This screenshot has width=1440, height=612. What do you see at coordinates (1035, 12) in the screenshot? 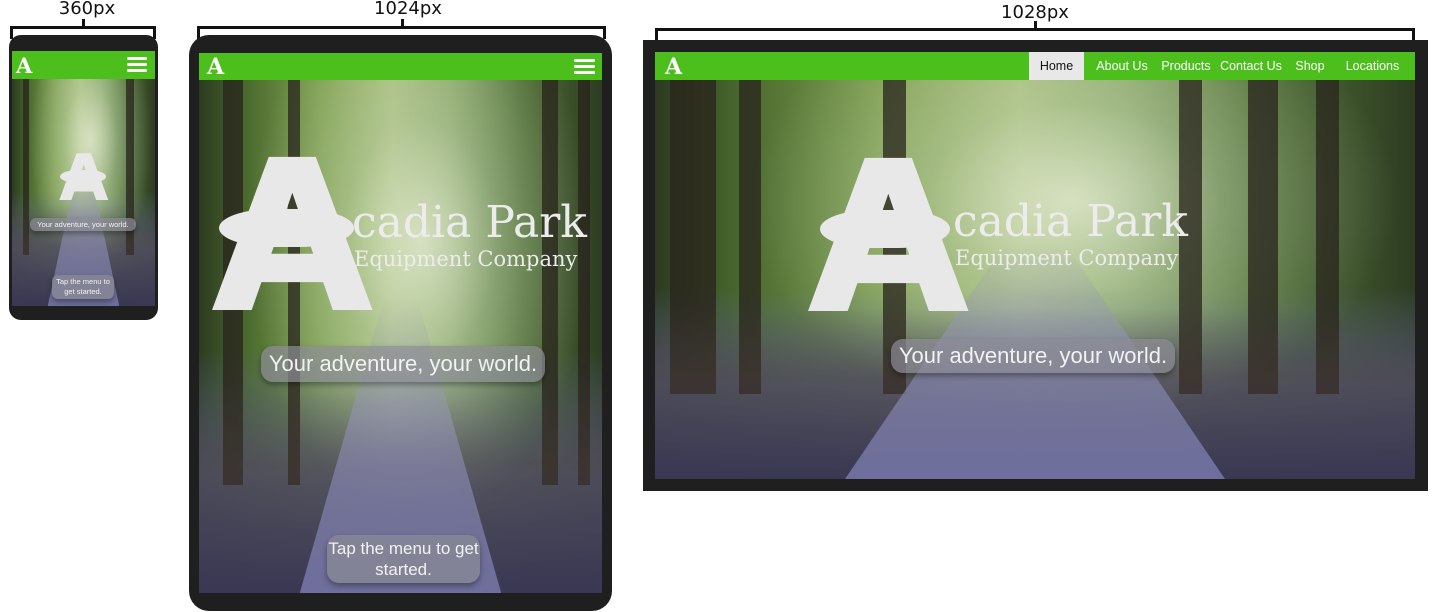
I see `dimension-label-desktop: 1028px` at bounding box center [1035, 12].